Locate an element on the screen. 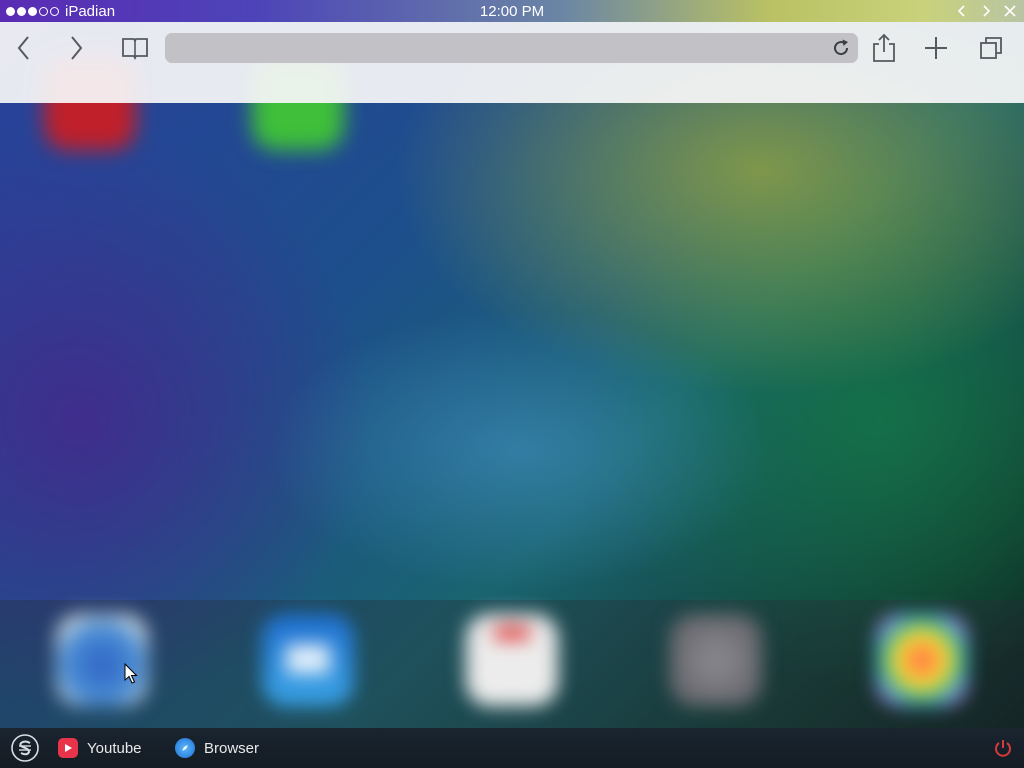 This screenshot has width=1024, height=768. status-clock: 12:00 PM is located at coordinates (512, 11).